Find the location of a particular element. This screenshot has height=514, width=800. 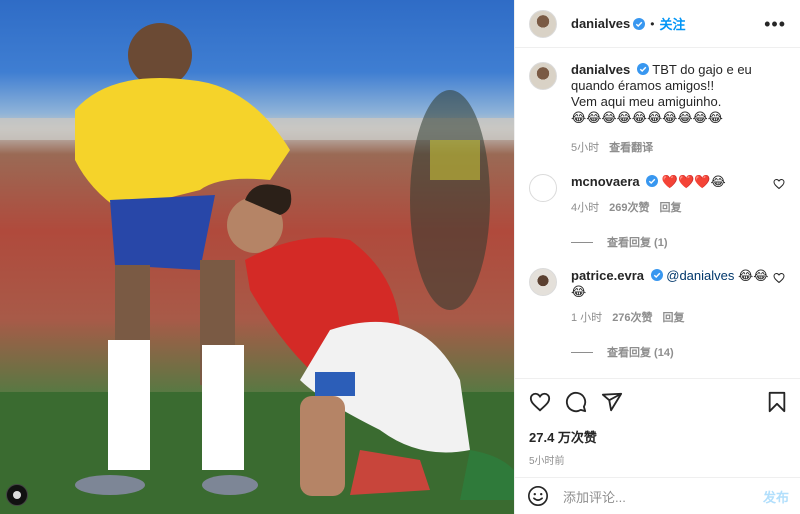

comment-meta: 4小时 269次赞 回复 is located at coordinates (670, 208).